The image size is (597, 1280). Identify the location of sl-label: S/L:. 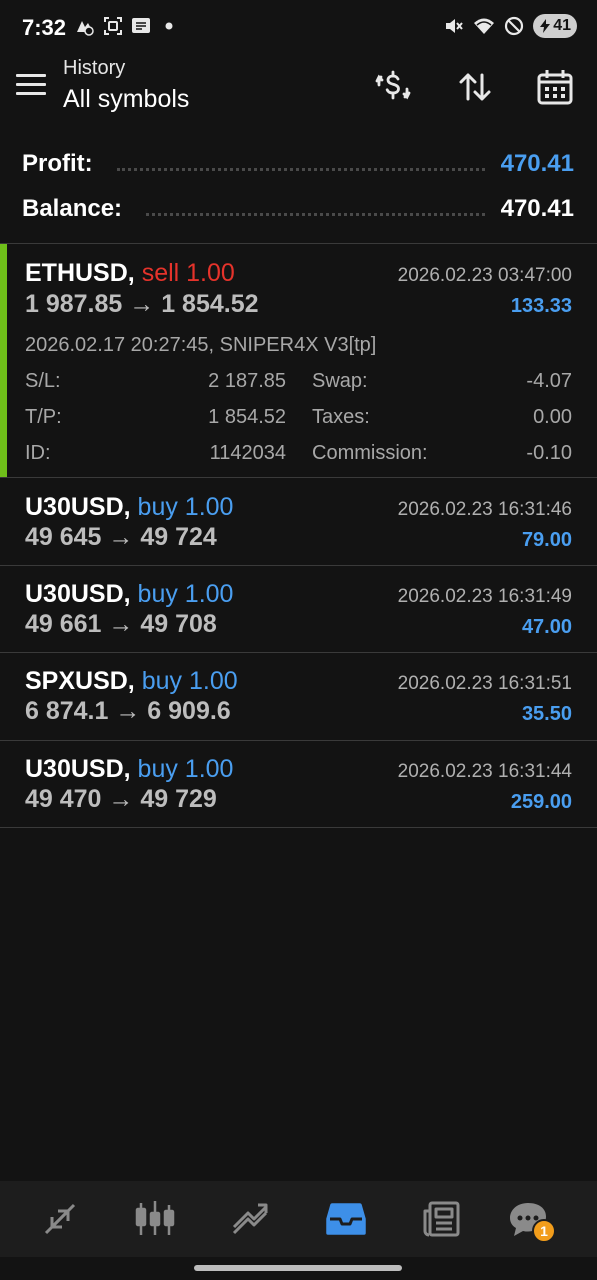
(43, 381).